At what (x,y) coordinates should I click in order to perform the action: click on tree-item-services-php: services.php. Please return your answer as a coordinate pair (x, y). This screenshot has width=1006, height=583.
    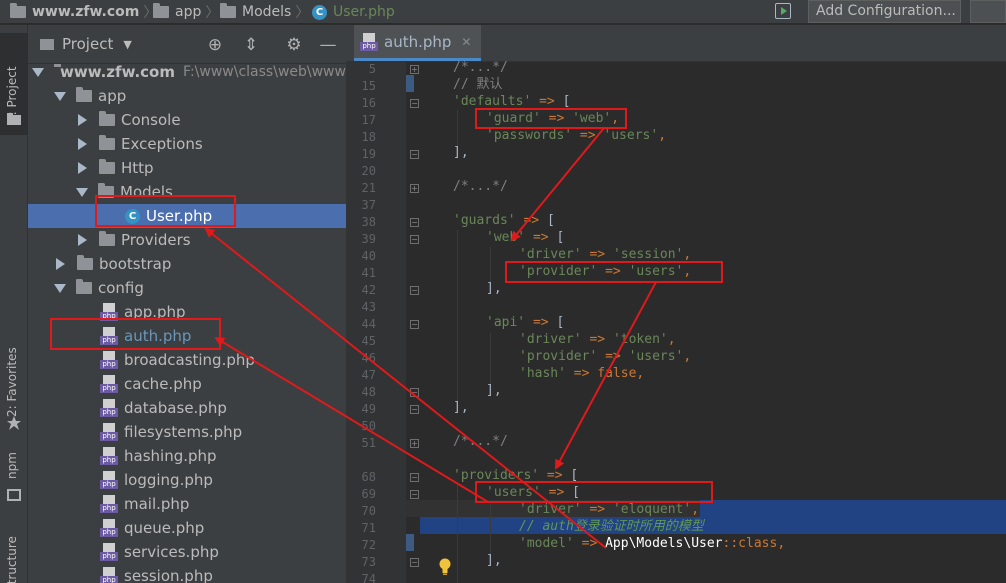
    Looking at the image, I should click on (187, 552).